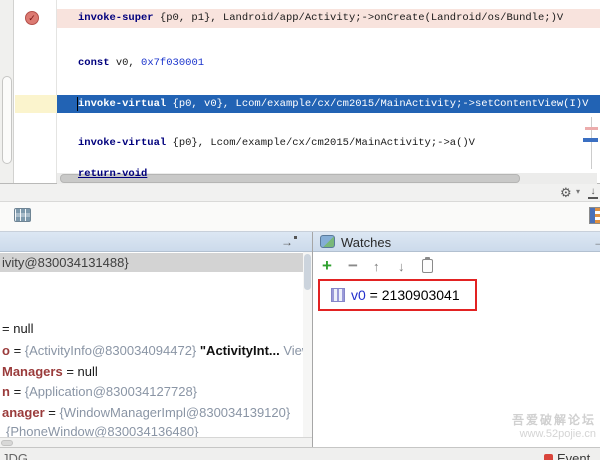 Image resolution: width=600 pixels, height=460 pixels. What do you see at coordinates (327, 266) in the screenshot?
I see `add-watch-button: +` at bounding box center [327, 266].